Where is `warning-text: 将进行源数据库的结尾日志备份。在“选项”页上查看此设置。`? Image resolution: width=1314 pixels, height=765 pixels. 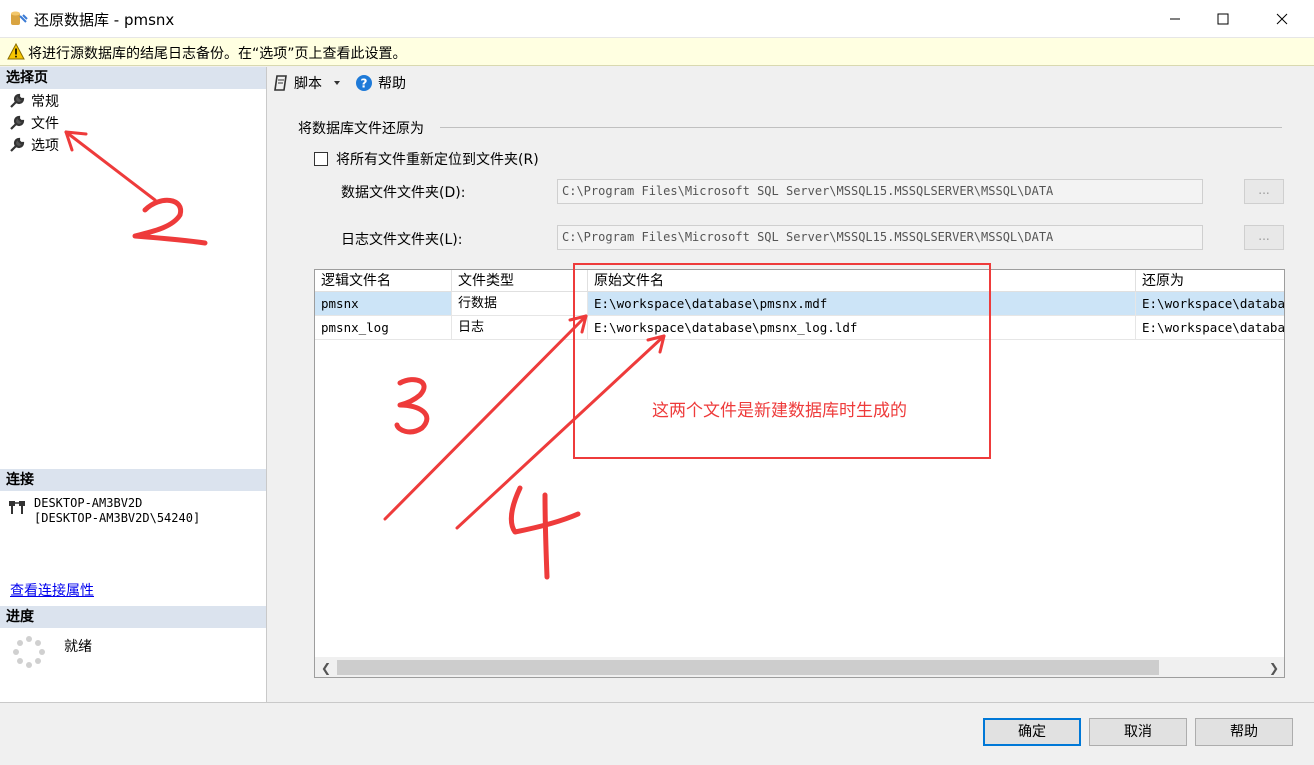
warning-text: 将进行源数据库的结尾日志备份。在“选项”页上查看此设置。 is located at coordinates (217, 54).